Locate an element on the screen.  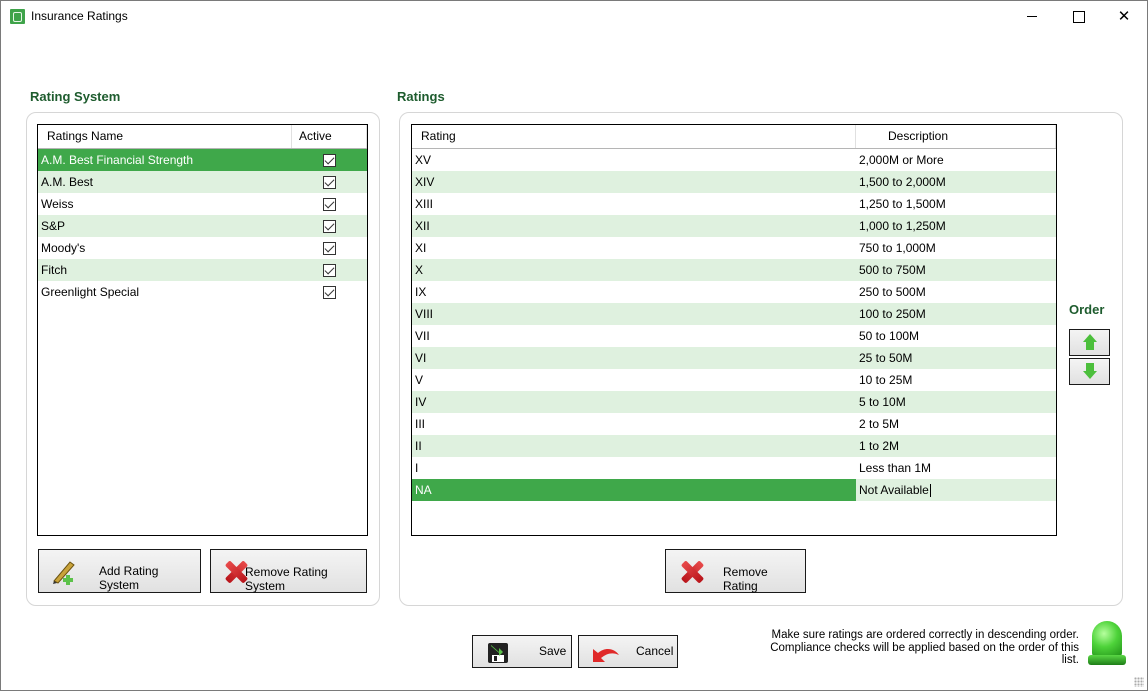
rating-description: 1,250 to 1,500M is located at coordinates (956, 204).